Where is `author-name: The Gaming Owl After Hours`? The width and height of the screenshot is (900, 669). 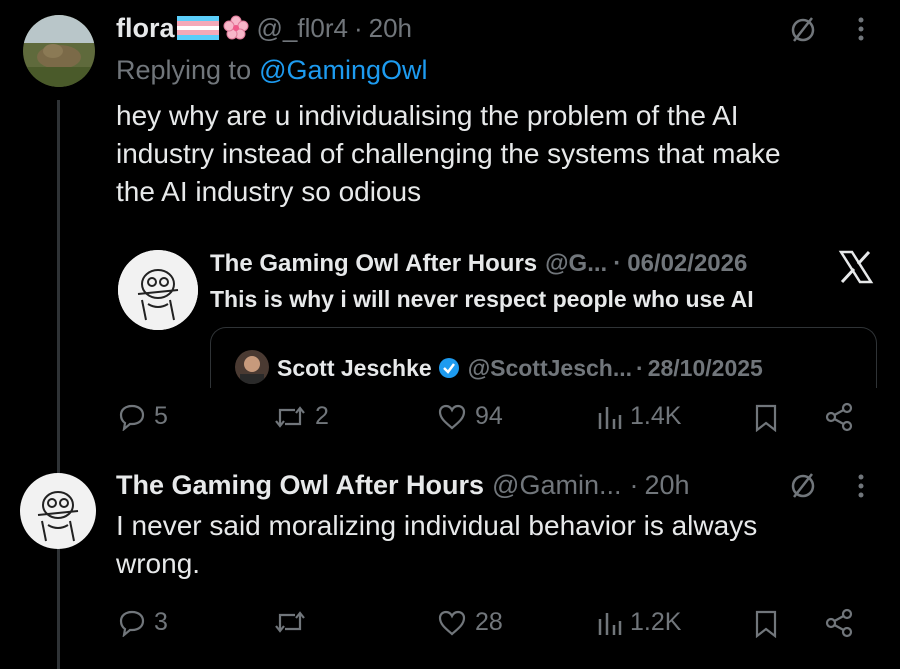 author-name: The Gaming Owl After Hours is located at coordinates (300, 485).